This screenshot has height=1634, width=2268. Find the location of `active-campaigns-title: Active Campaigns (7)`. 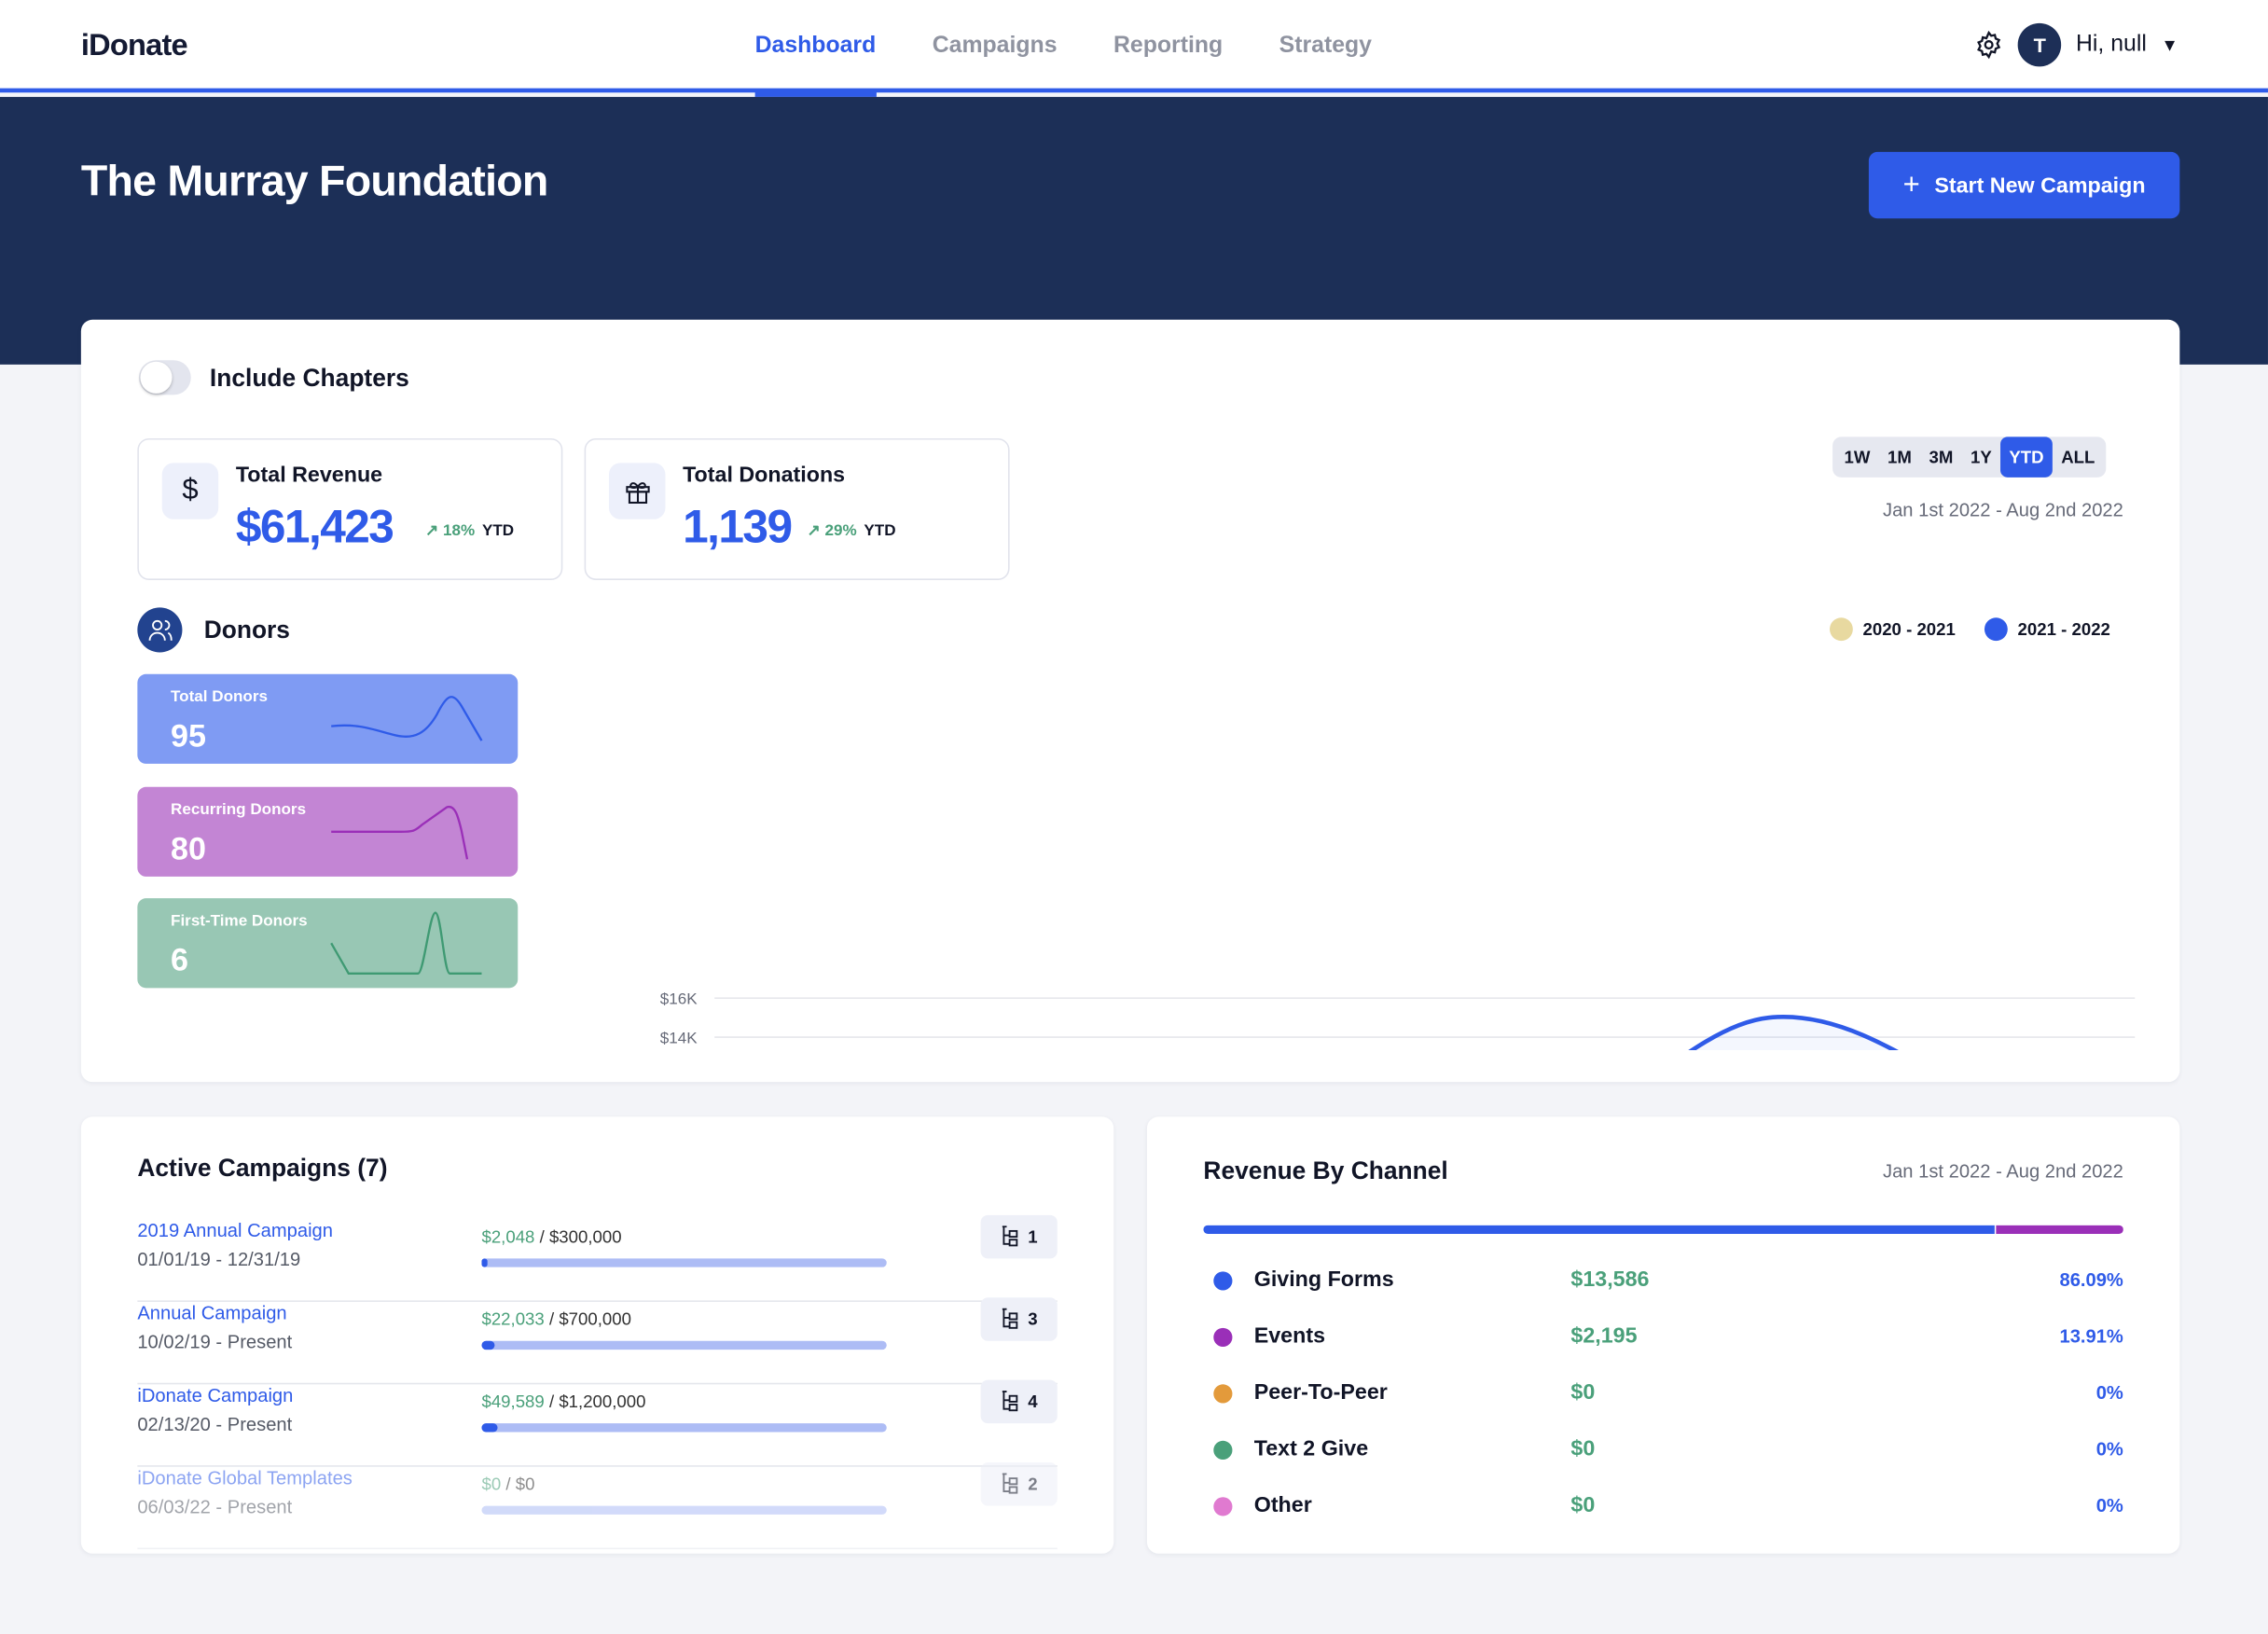

active-campaigns-title: Active Campaigns (7) is located at coordinates (262, 1168).